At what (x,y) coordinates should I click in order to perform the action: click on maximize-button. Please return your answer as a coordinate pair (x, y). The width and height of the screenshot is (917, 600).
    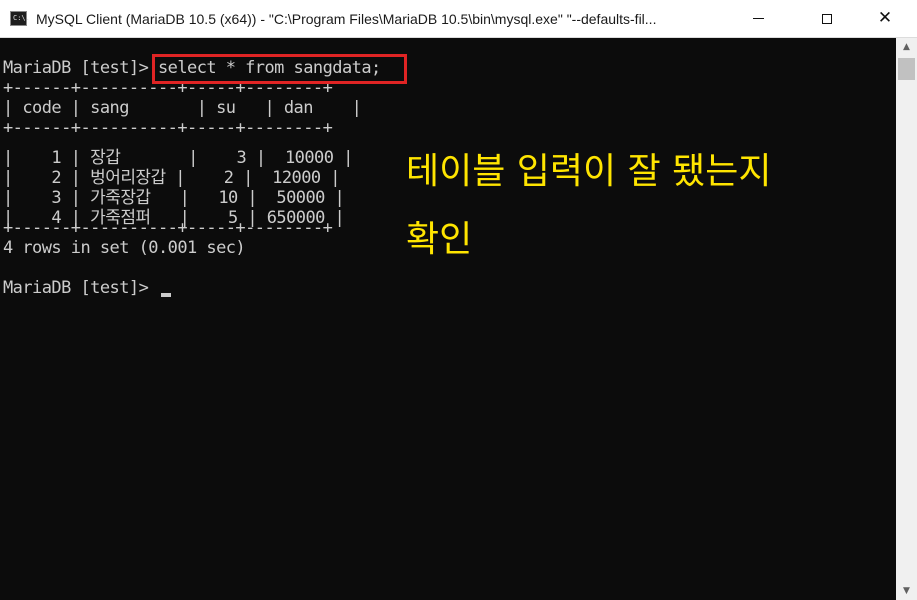
    Looking at the image, I should click on (827, 18).